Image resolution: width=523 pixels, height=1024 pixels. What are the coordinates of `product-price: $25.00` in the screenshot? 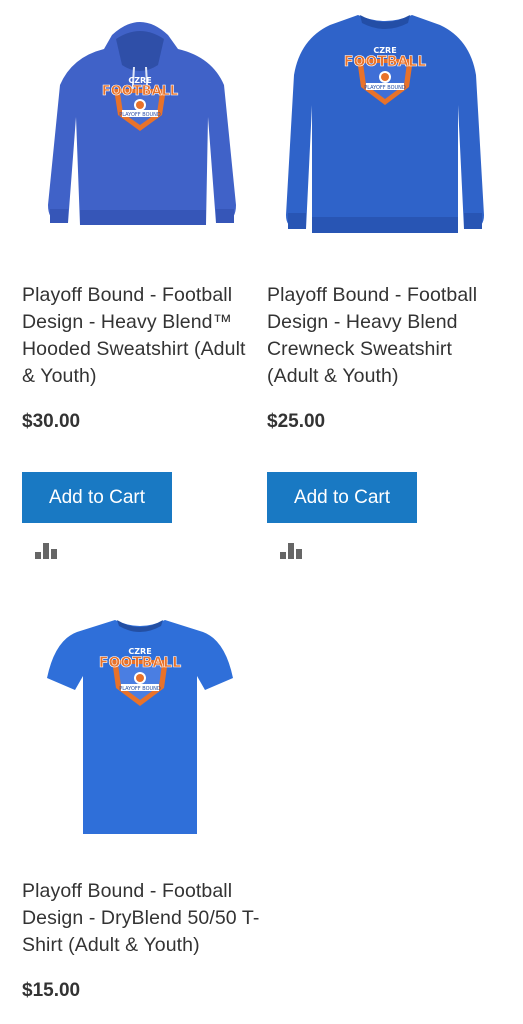 It's located at (296, 421).